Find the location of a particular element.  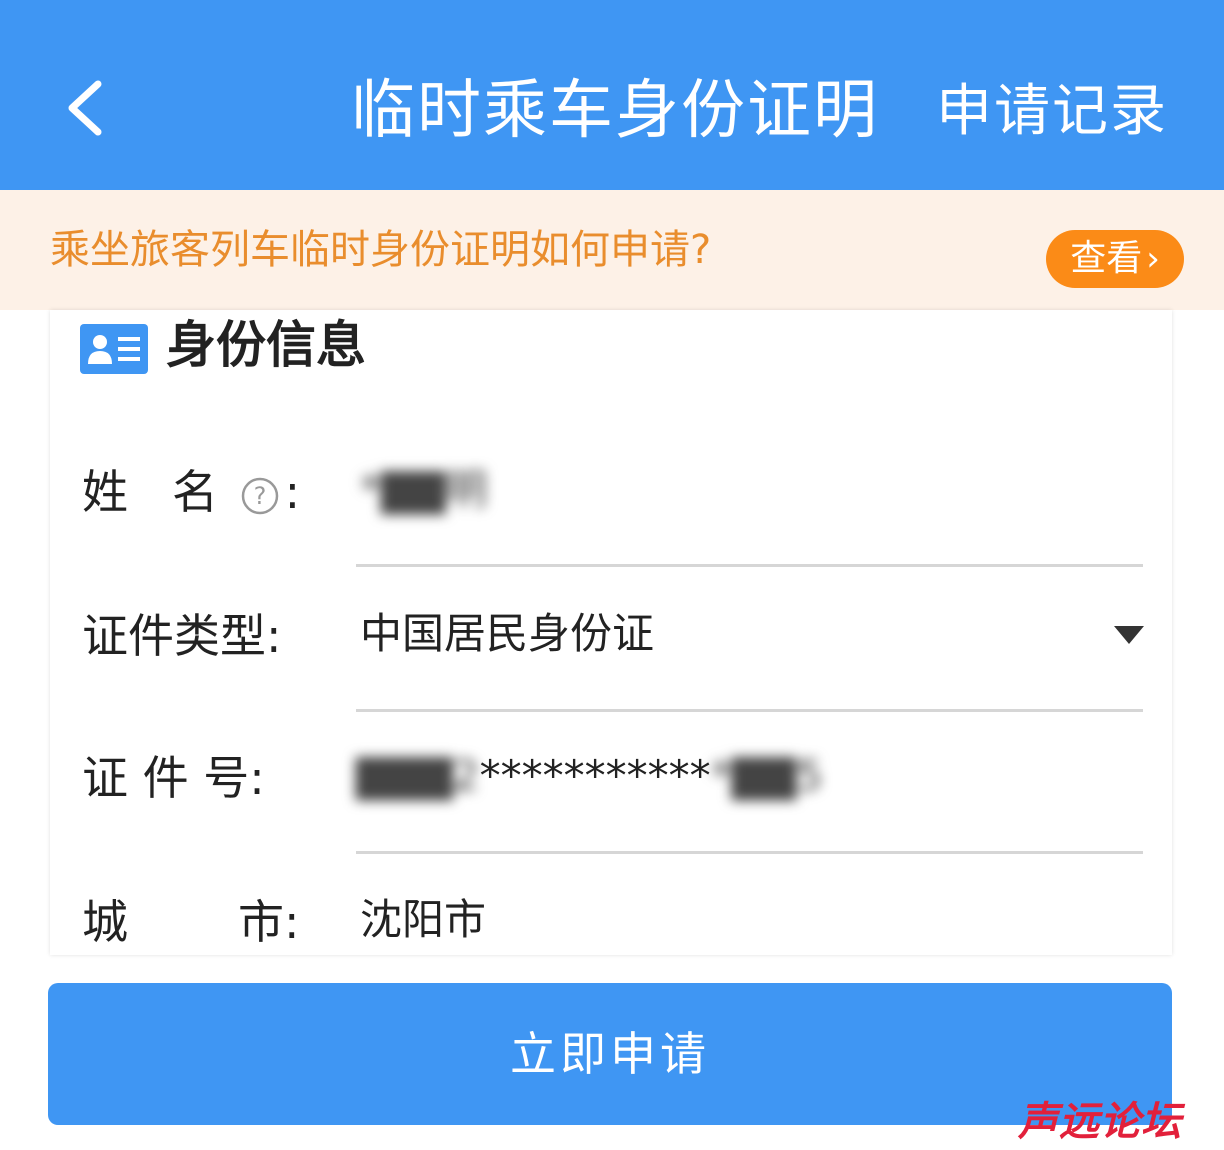

view-button: 查看 › is located at coordinates (1115, 259).